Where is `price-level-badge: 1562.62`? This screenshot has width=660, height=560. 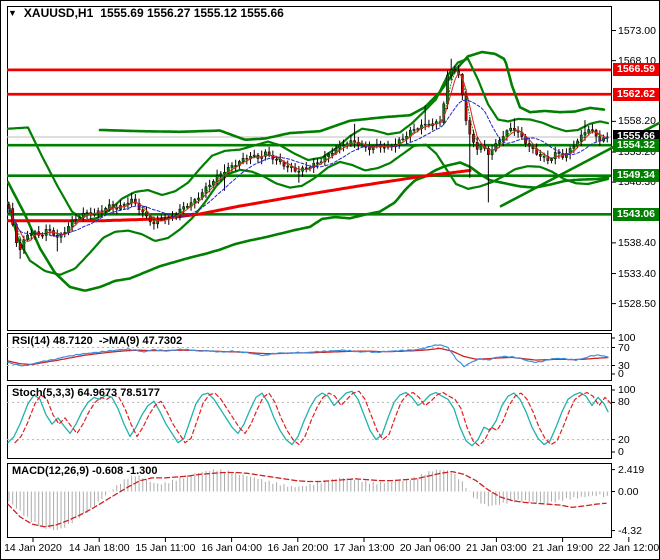
price-level-badge: 1562.62 is located at coordinates (636, 94).